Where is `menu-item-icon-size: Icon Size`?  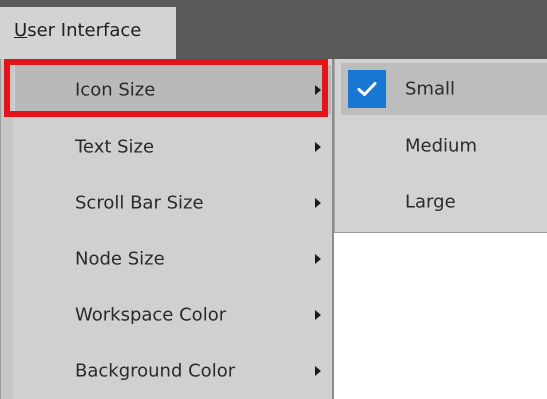
menu-item-icon-size: Icon Size is located at coordinates (173, 90).